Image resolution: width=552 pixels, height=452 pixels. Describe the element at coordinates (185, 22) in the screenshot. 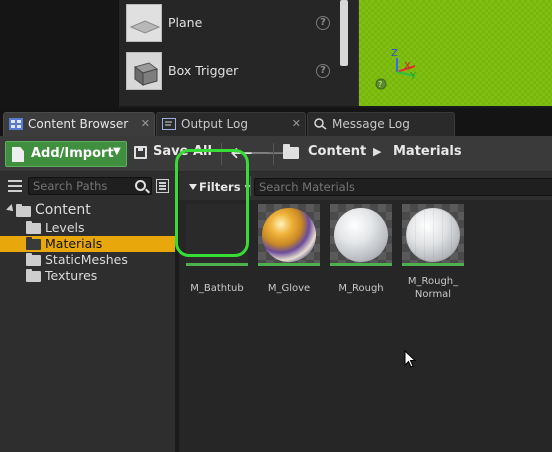

I see `place-item-label: Plane` at that location.